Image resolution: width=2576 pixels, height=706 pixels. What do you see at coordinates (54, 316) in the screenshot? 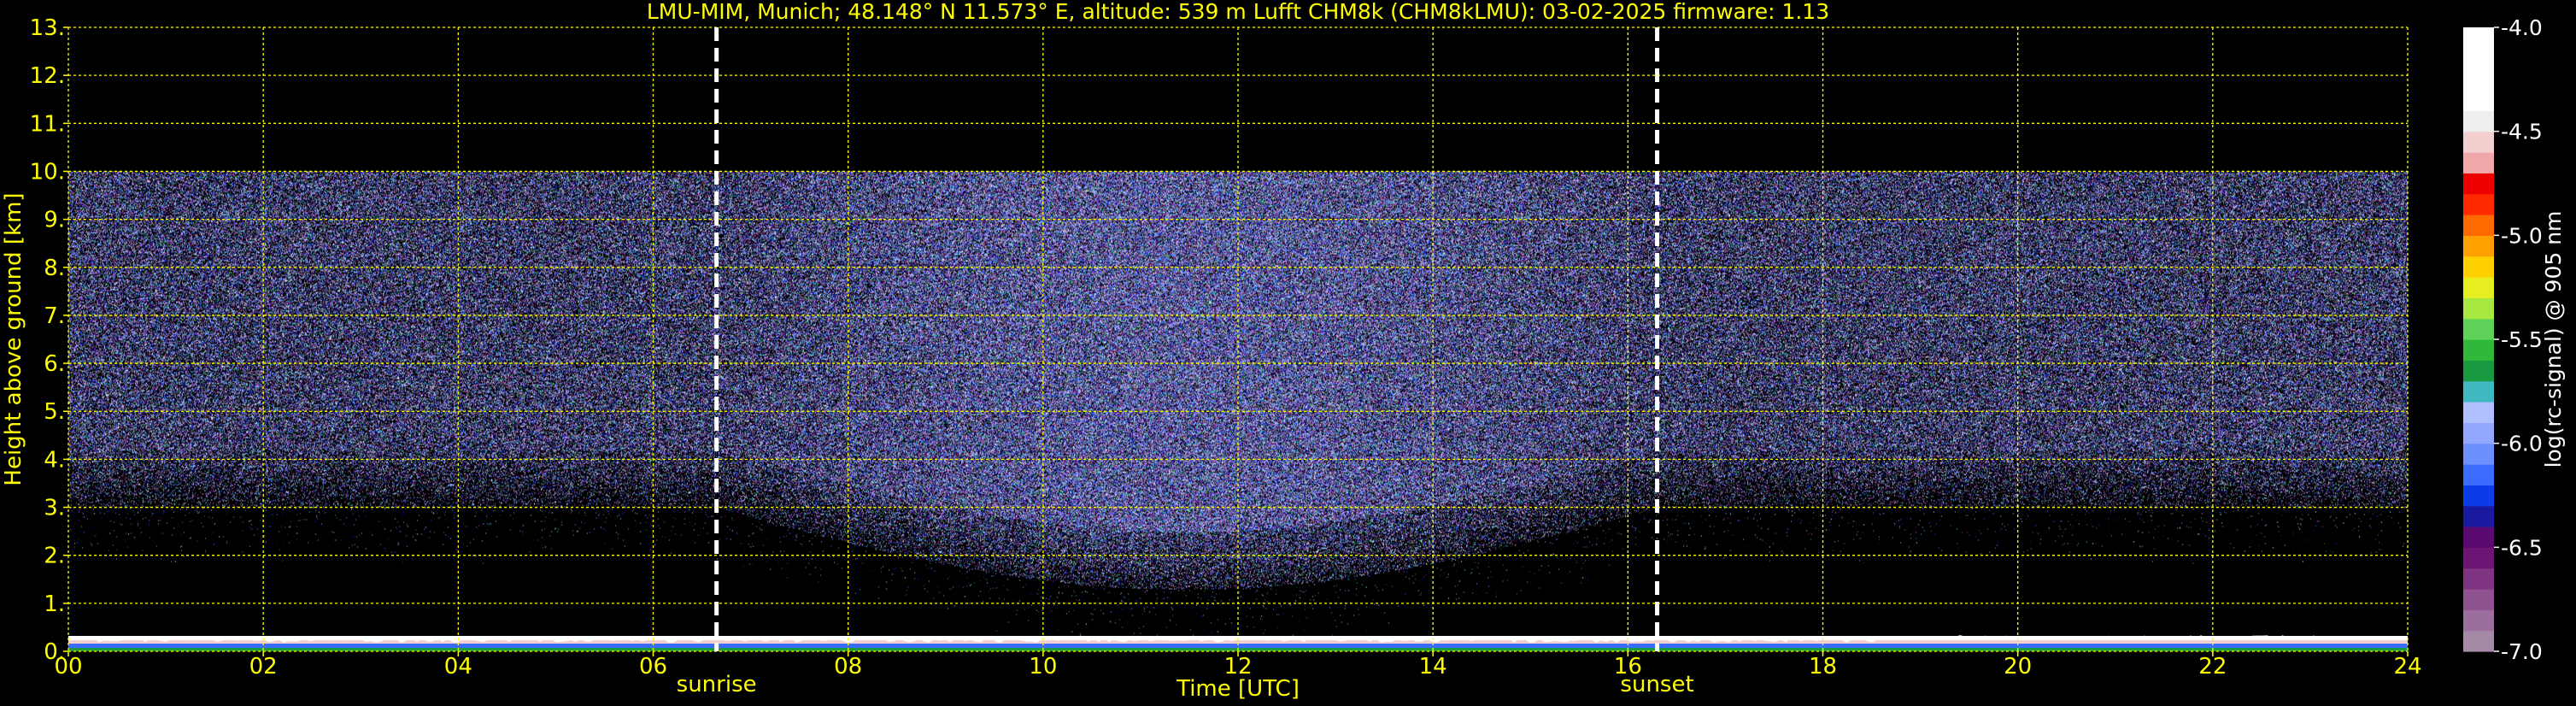
I see `y-tick-label: 7.` at bounding box center [54, 316].